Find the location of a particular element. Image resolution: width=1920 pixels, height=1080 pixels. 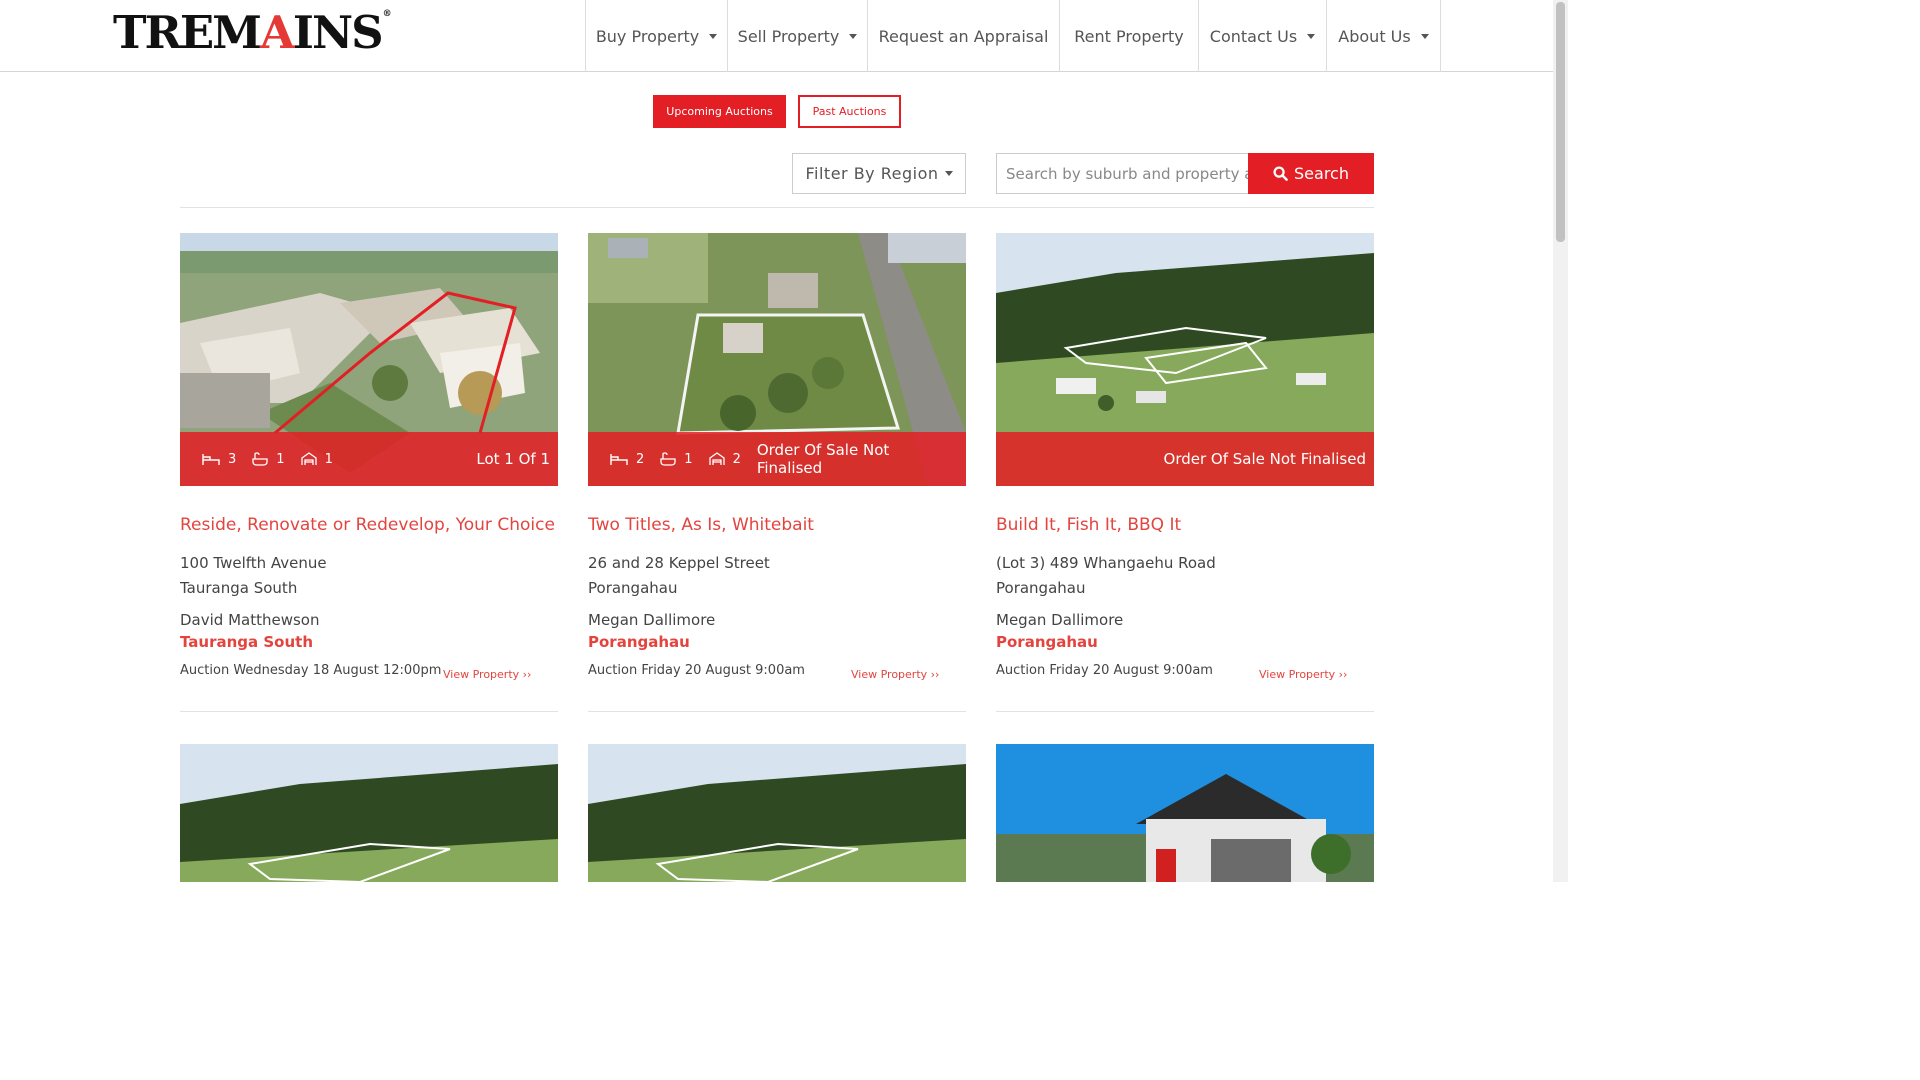

search-icon is located at coordinates (1280, 173).